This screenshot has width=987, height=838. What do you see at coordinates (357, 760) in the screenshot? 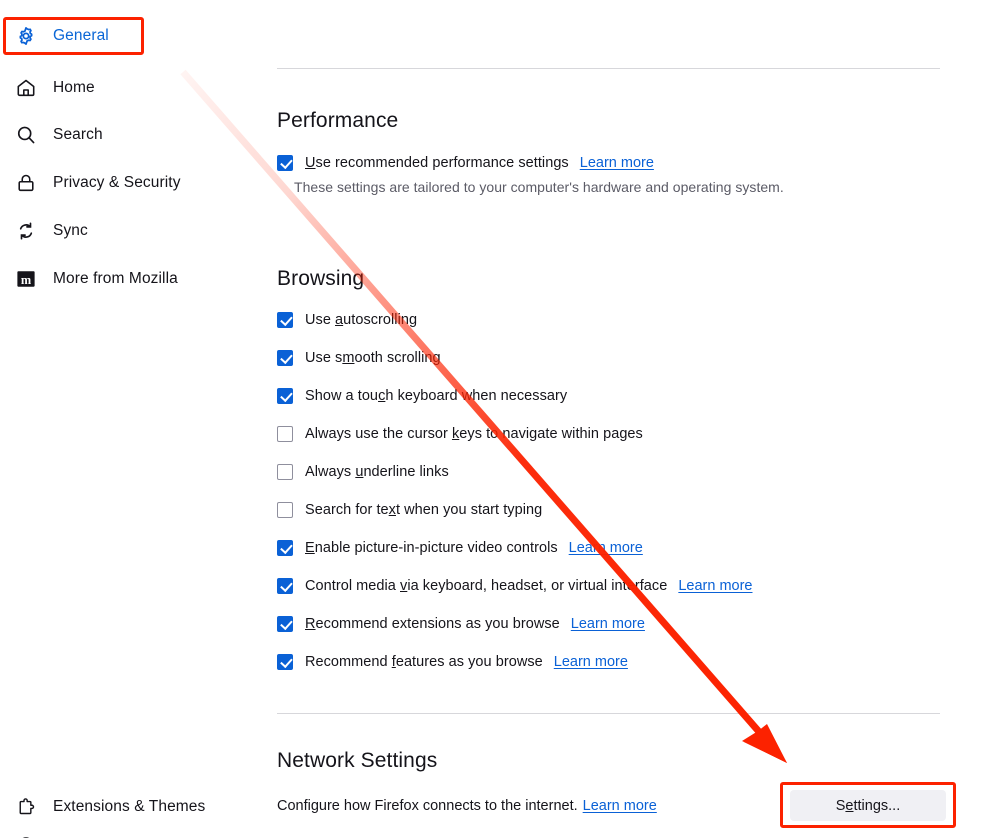
I see `section-title-network: Network Settings` at bounding box center [357, 760].